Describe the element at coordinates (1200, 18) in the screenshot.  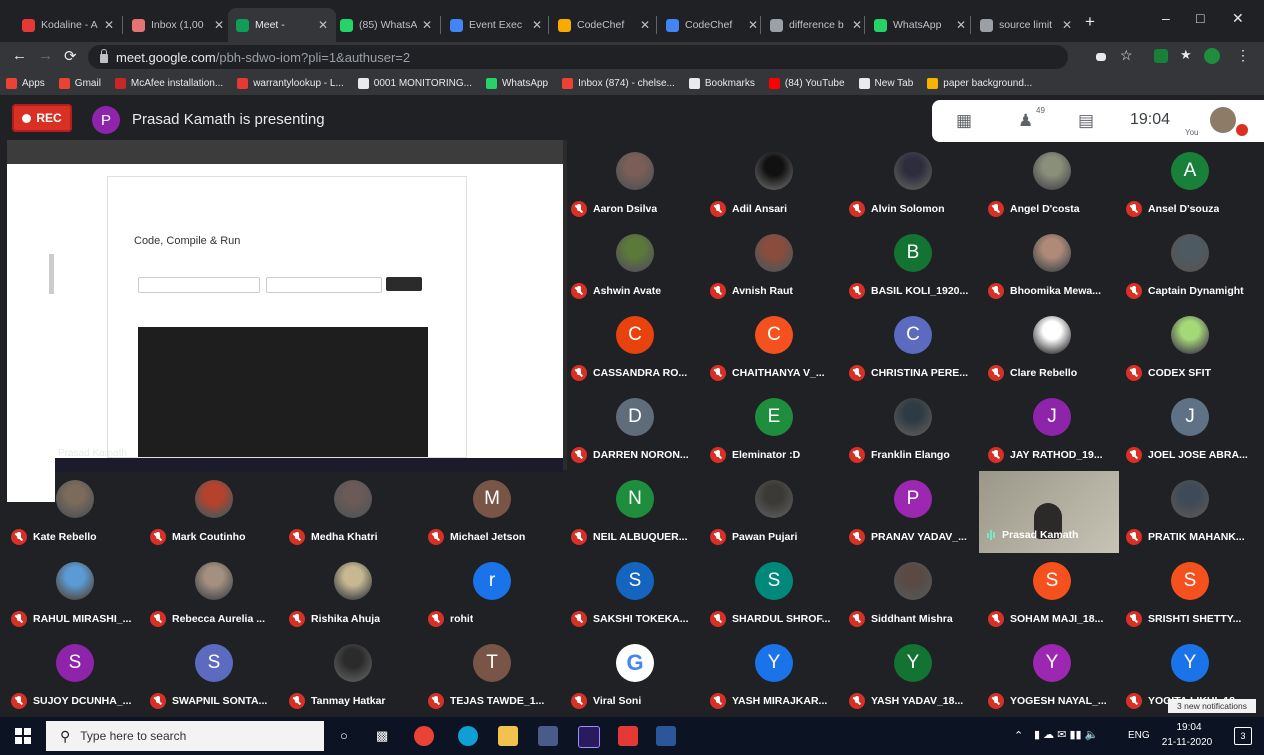
I see `maximize-button: □` at that location.